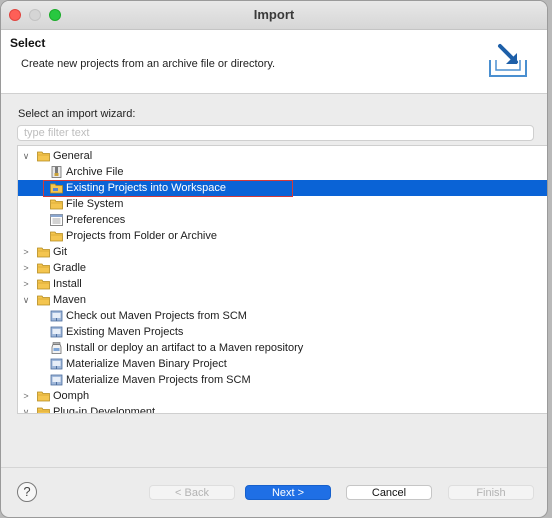 The height and width of the screenshot is (518, 552). What do you see at coordinates (282, 300) in the screenshot?
I see `tree-item: ∨ Maven` at bounding box center [282, 300].